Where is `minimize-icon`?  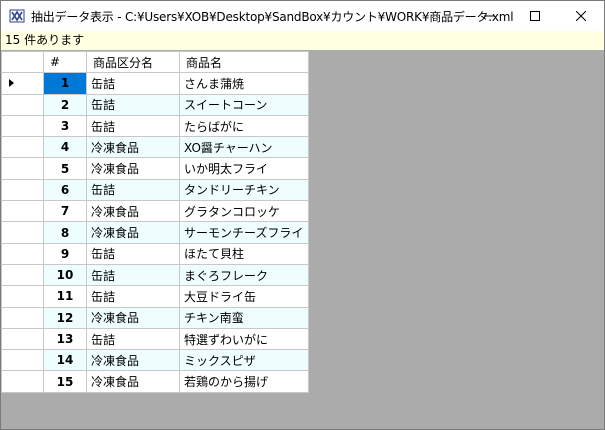
minimize-icon is located at coordinates (489, 16).